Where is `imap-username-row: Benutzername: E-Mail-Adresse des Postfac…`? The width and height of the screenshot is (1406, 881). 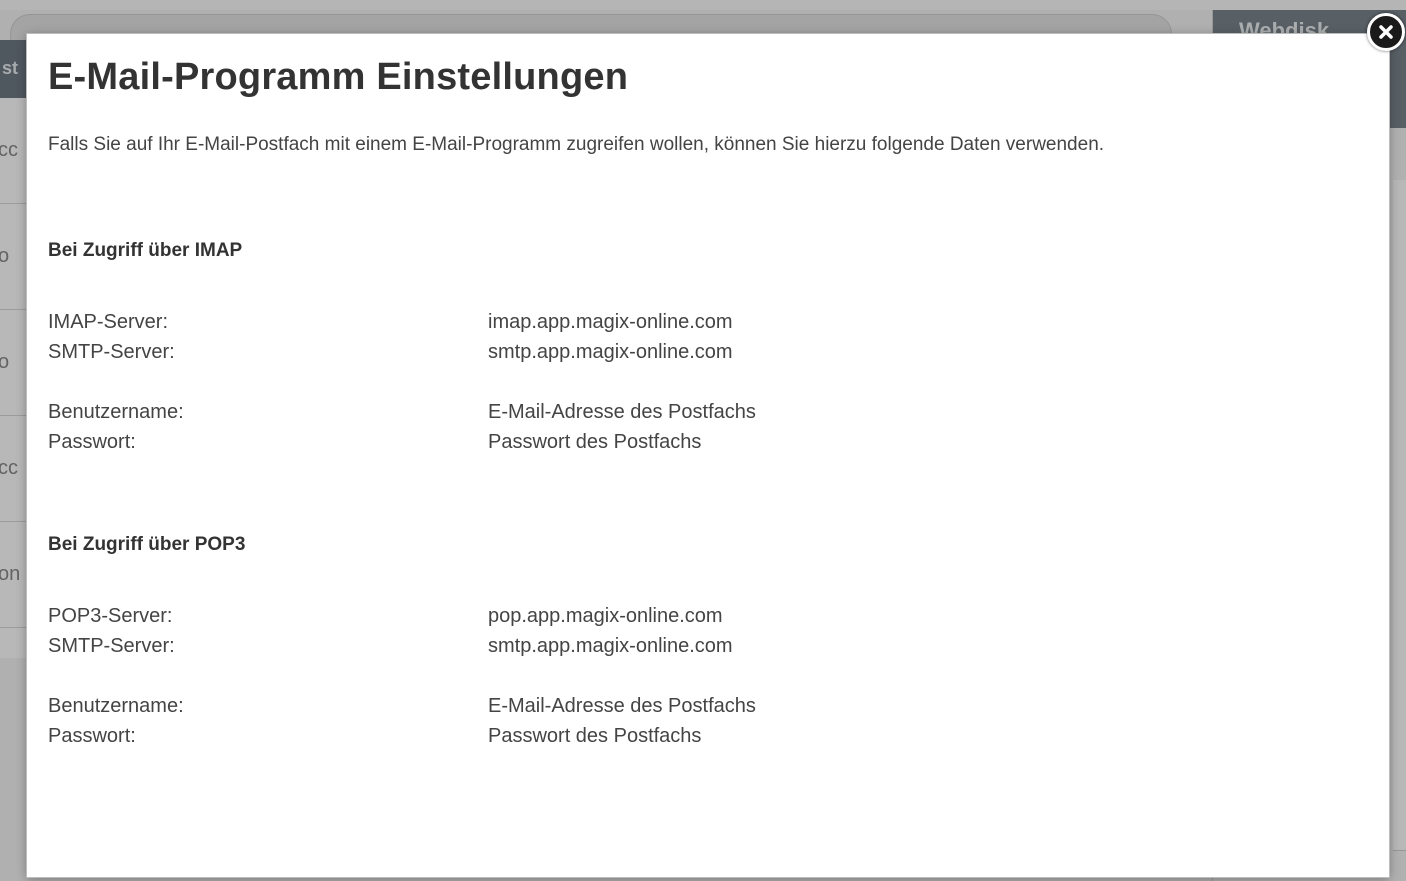
imap-username-row: Benutzername: E-Mail-Adresse des Postfac… is located at coordinates (548, 412).